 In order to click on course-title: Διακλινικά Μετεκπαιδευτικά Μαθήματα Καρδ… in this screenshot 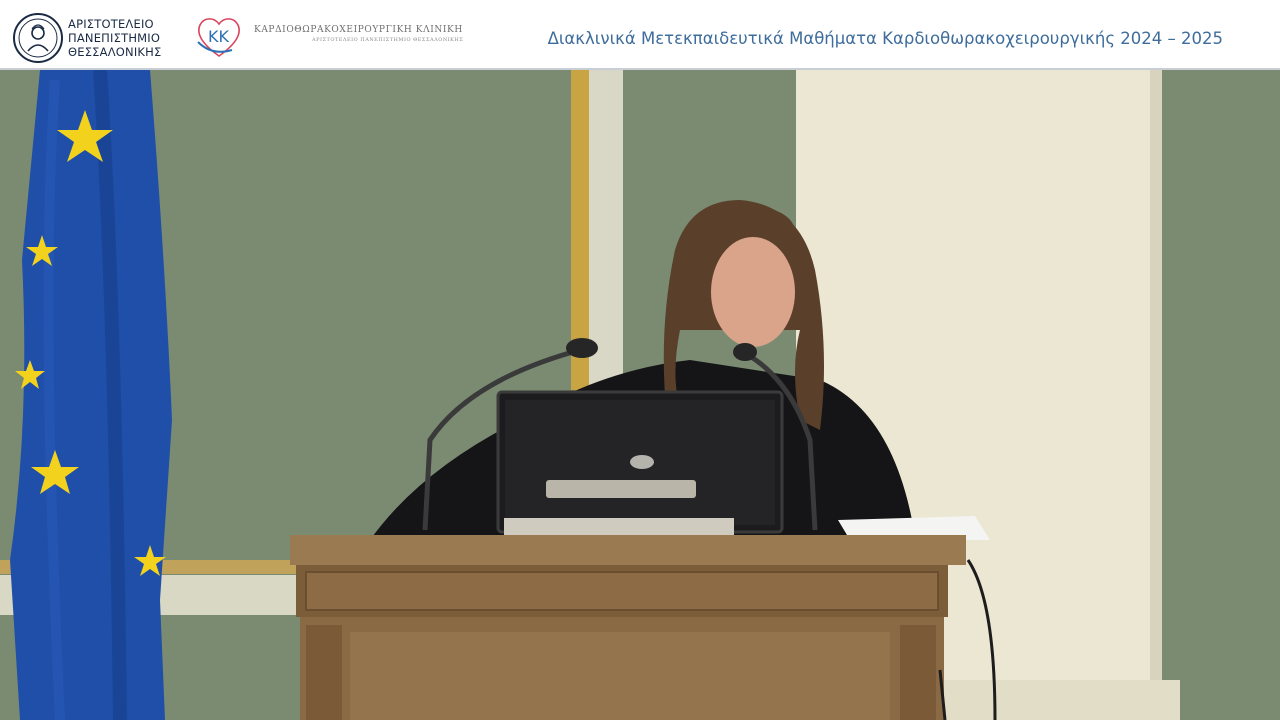, I will do `click(885, 38)`.